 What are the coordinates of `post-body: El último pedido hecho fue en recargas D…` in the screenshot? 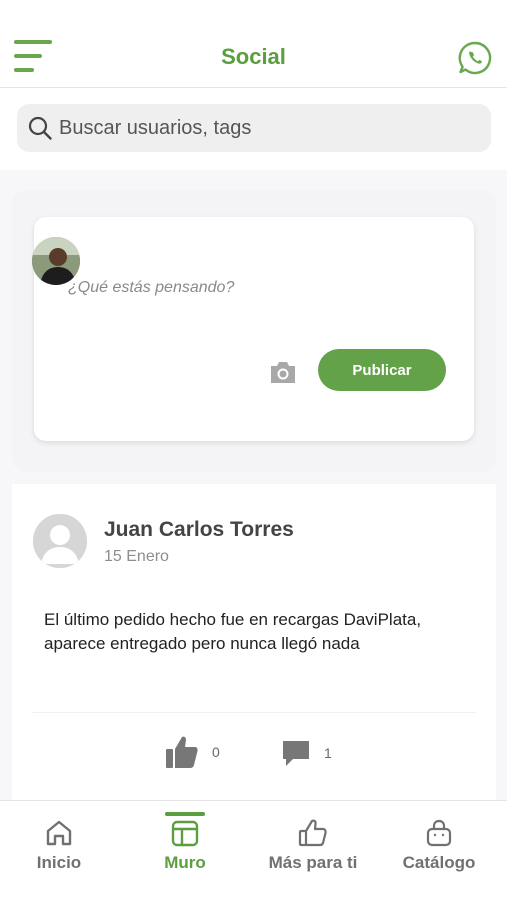 It's located at (233, 631).